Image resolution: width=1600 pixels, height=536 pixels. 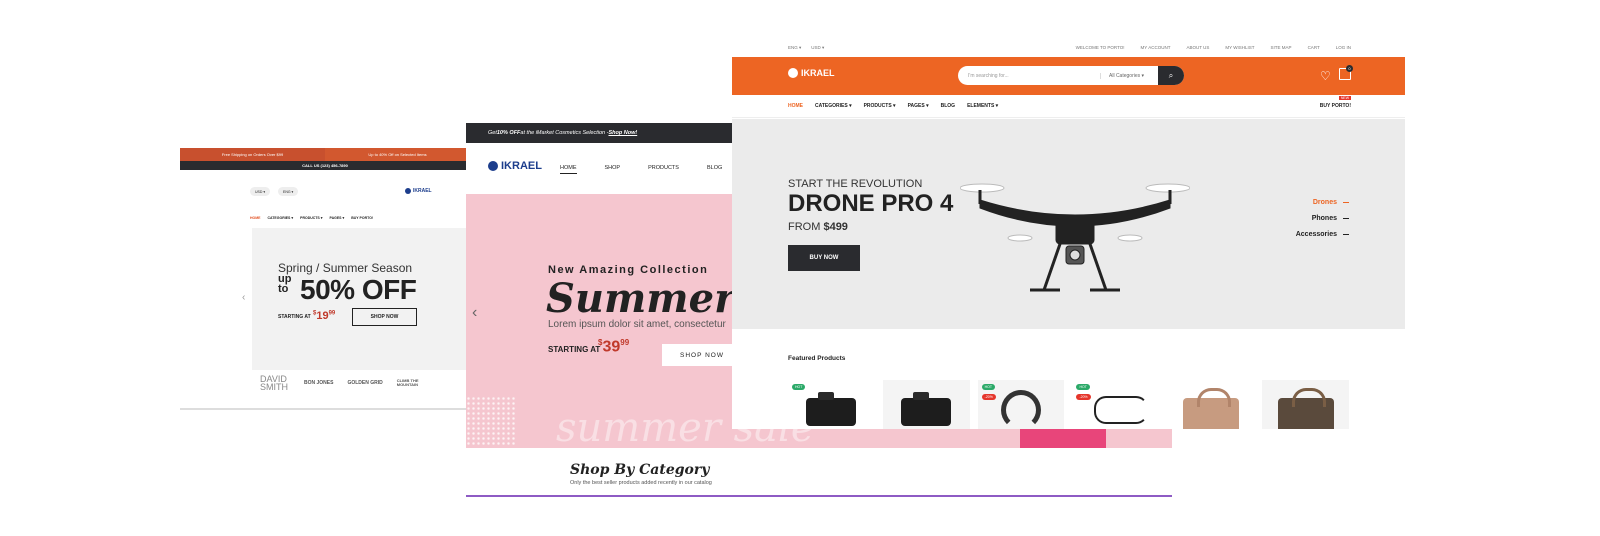 I want to click on new-badge: NEW, so click(x=1344, y=98).